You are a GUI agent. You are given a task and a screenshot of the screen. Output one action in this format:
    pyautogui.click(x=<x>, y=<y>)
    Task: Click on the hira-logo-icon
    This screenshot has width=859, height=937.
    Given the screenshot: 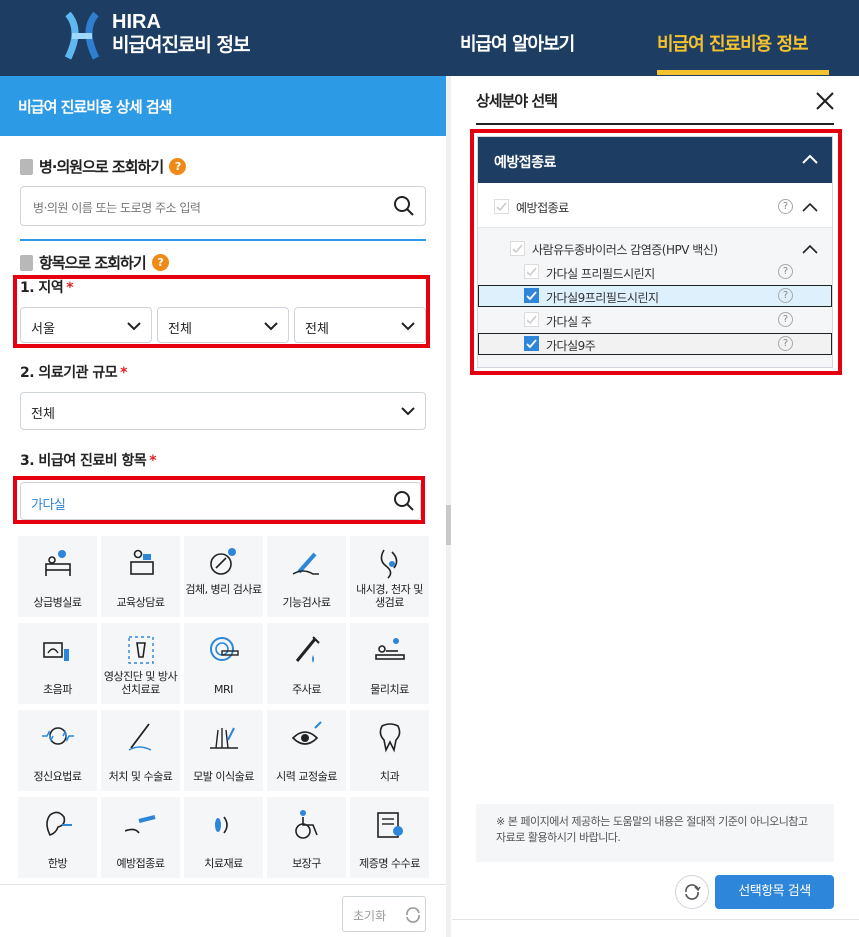 What is the action you would take?
    pyautogui.click(x=82, y=36)
    